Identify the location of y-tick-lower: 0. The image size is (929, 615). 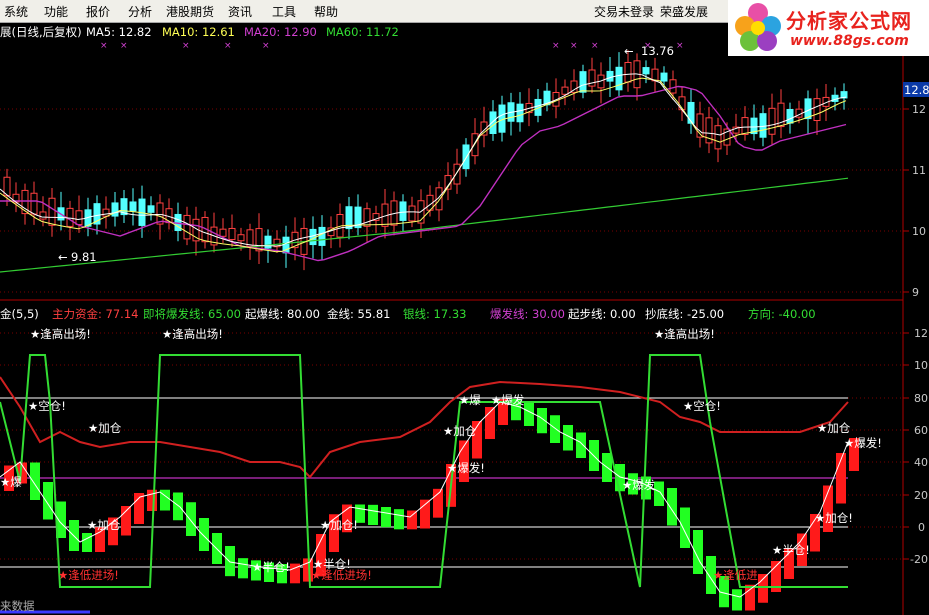
(921, 527).